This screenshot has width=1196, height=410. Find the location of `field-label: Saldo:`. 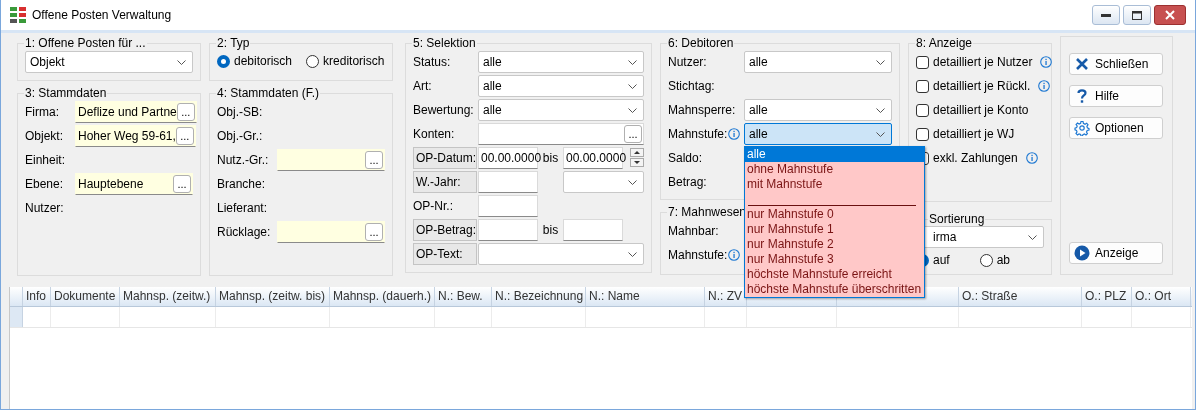

field-label: Saldo: is located at coordinates (685, 158).